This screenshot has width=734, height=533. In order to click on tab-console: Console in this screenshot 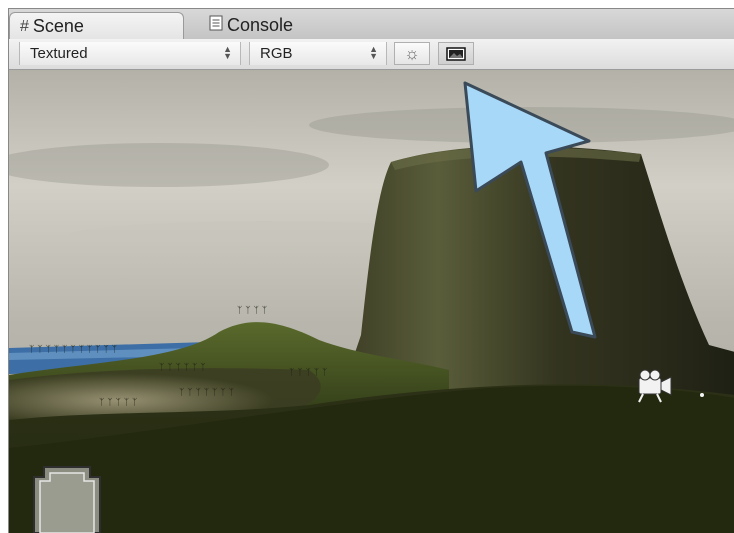, I will do `click(279, 25)`.